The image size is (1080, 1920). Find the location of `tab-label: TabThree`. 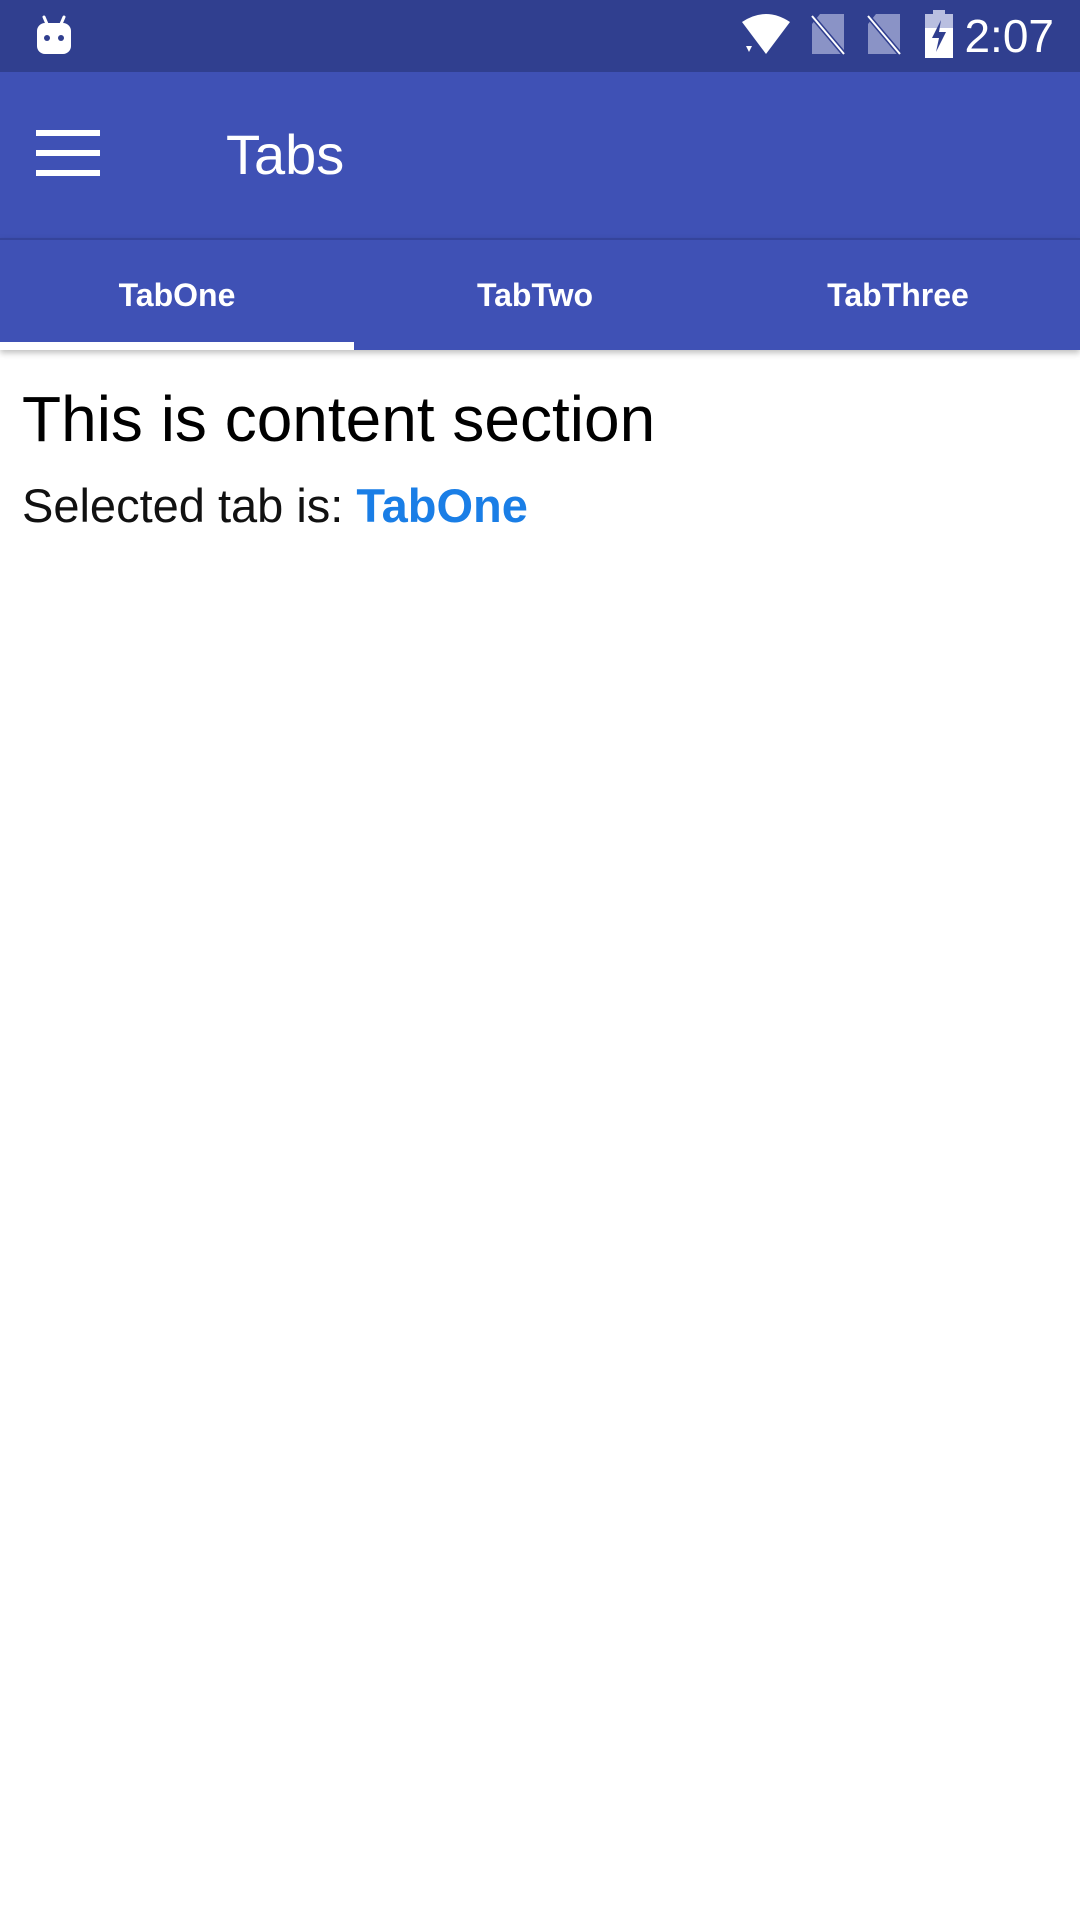

tab-label: TabThree is located at coordinates (898, 294).